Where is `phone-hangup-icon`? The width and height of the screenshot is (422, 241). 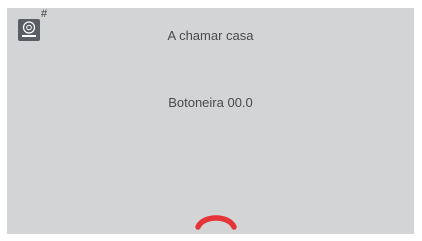
phone-hangup-icon is located at coordinates (216, 222).